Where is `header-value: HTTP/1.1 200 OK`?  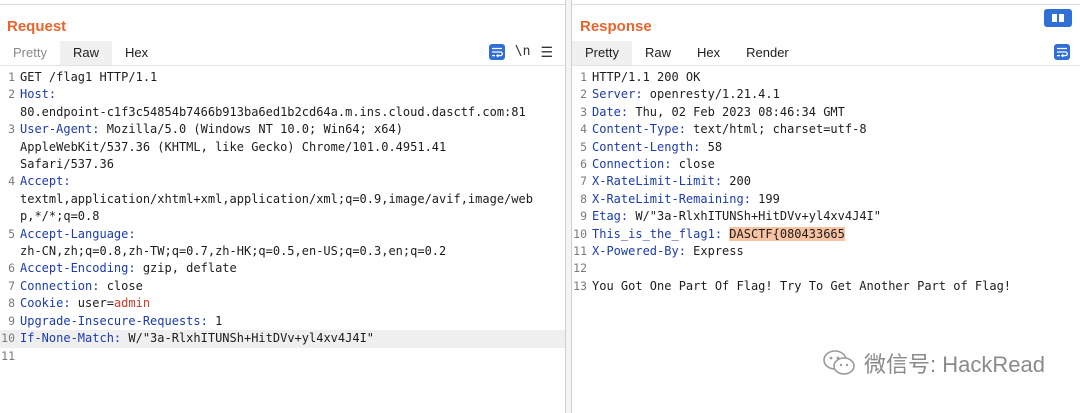
header-value: HTTP/1.1 200 OK is located at coordinates (646, 77).